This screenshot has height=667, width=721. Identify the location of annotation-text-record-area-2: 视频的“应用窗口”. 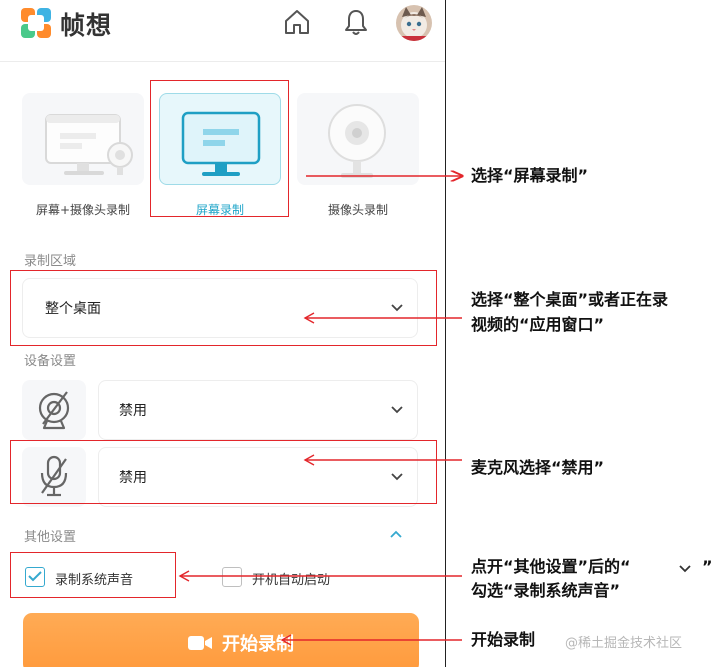
(538, 324).